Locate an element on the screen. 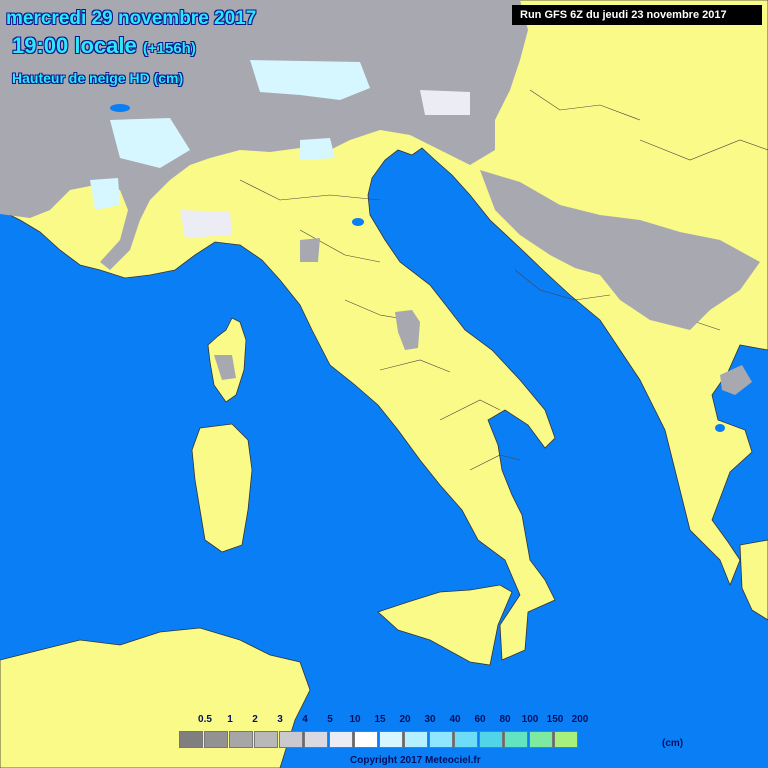 The height and width of the screenshot is (768, 768). legend-label: 30 is located at coordinates (430, 719).